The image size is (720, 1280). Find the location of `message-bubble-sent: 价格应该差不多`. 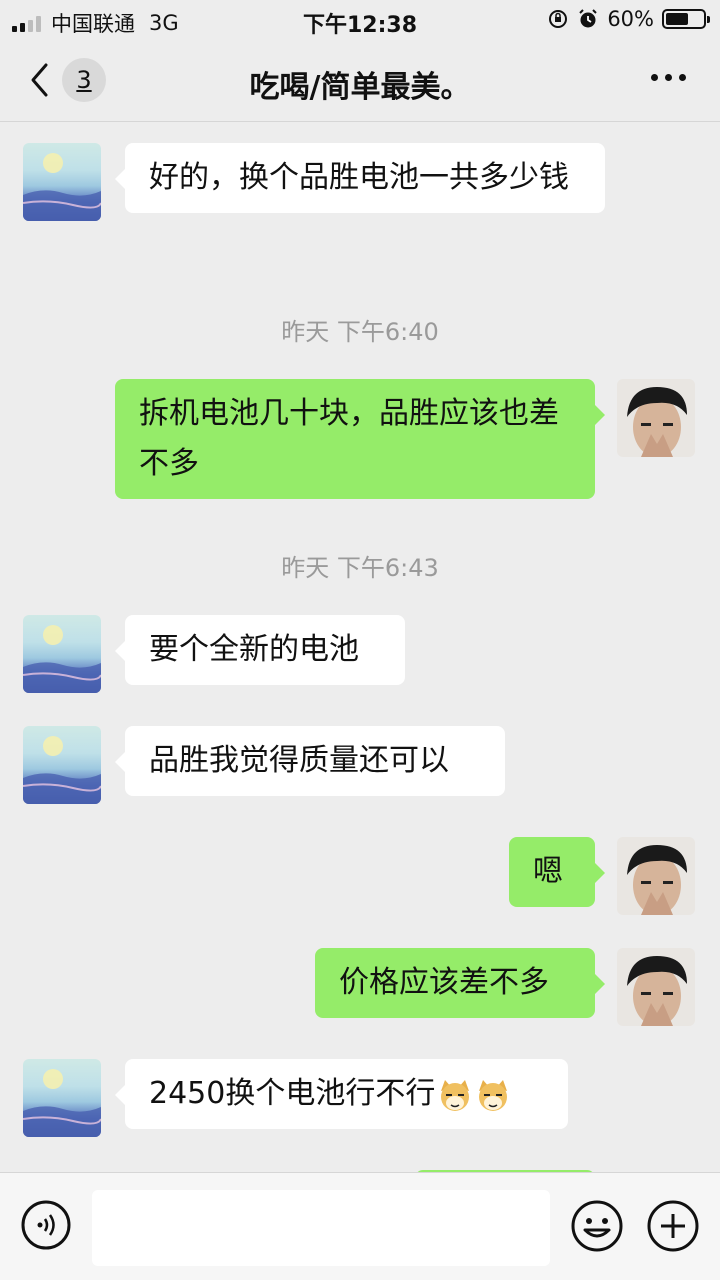

message-bubble-sent: 价格应该差不多 is located at coordinates (460, 983).